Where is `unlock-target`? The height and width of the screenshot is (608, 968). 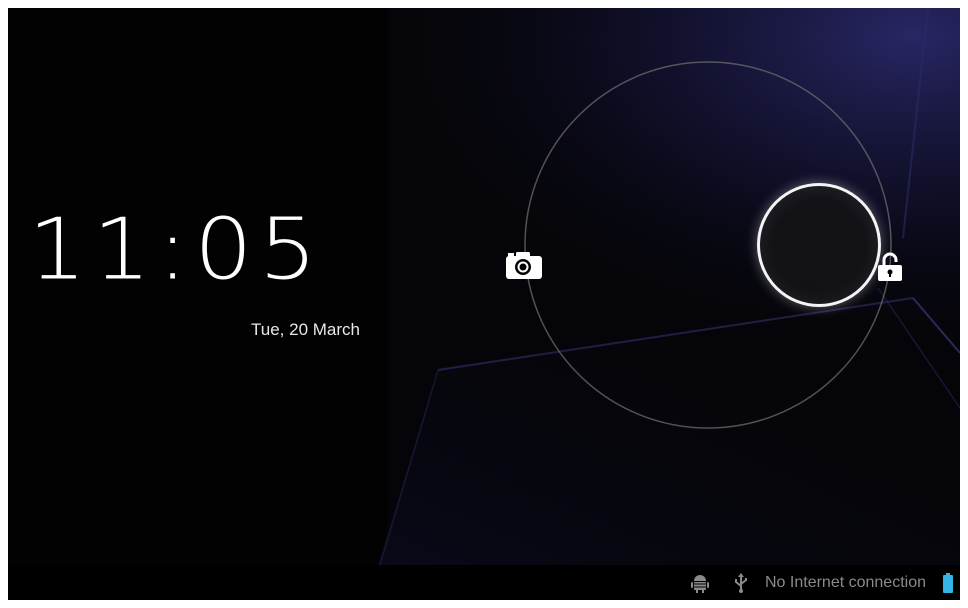 unlock-target is located at coordinates (890, 267).